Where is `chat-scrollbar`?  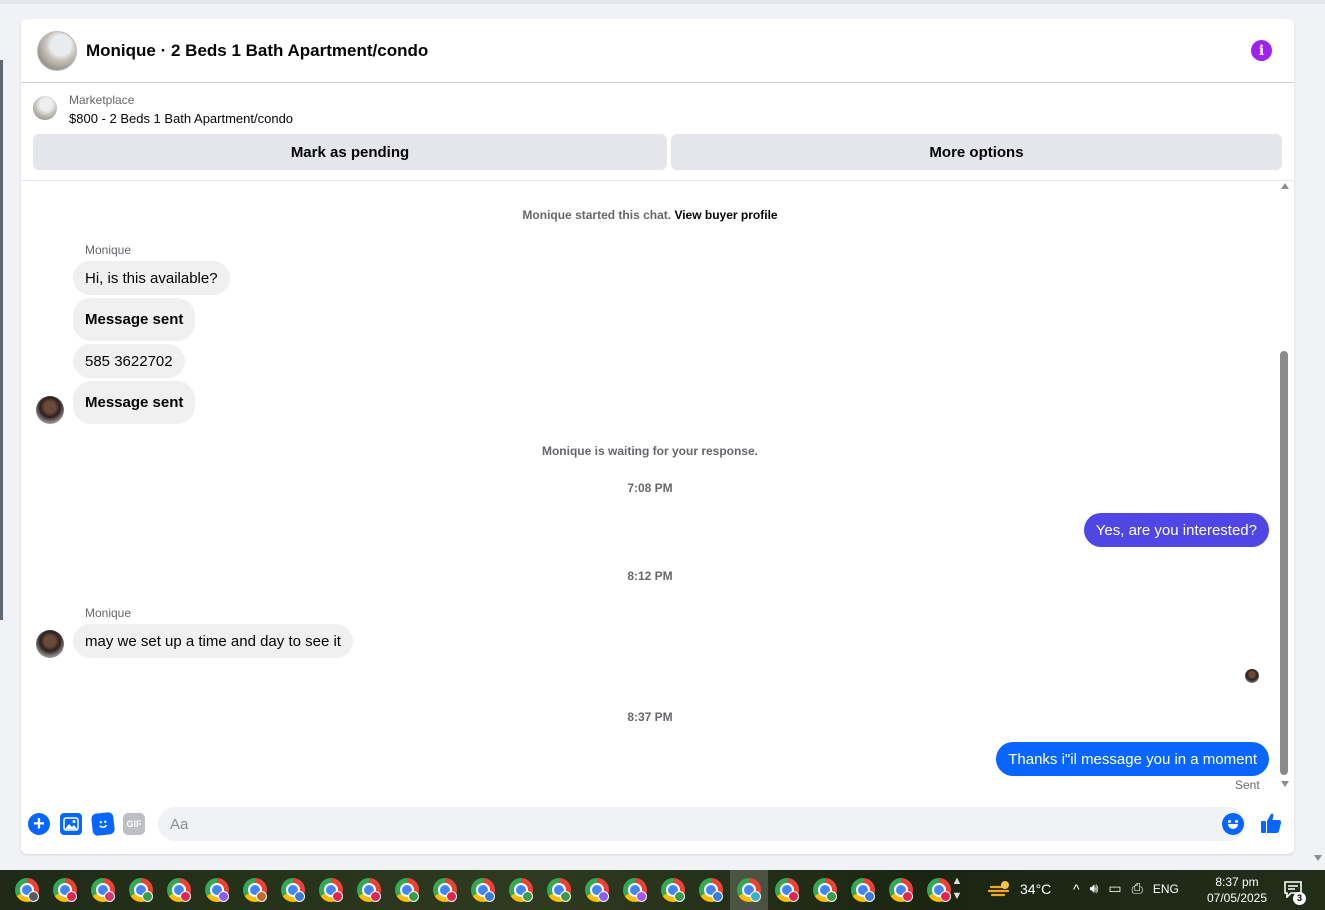
chat-scrollbar is located at coordinates (1285, 487).